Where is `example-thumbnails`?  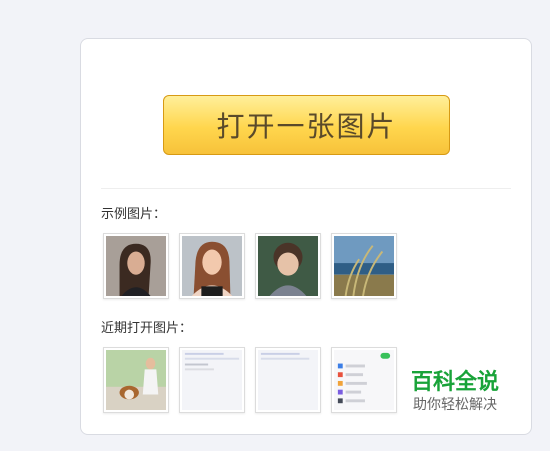 example-thumbnails is located at coordinates (250, 266).